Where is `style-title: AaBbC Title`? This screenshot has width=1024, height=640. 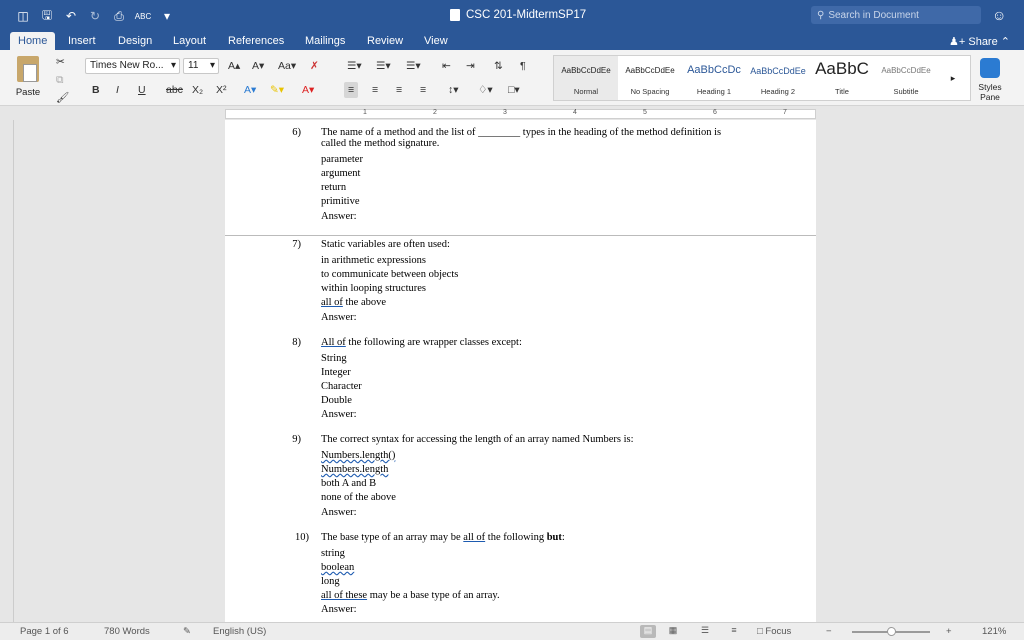 style-title: AaBbC Title is located at coordinates (842, 78).